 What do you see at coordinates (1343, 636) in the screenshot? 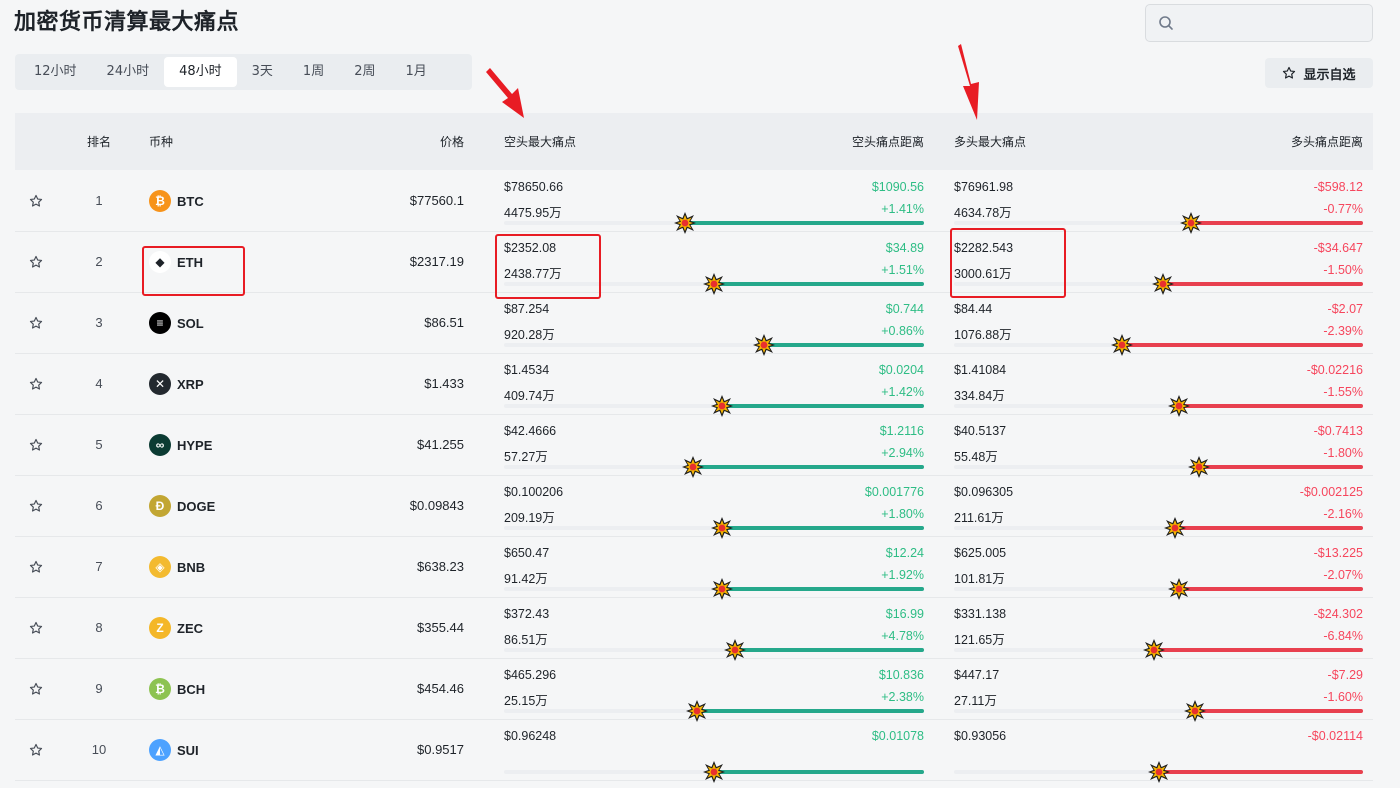
I see `long-pain-percent: -6.84%` at bounding box center [1343, 636].